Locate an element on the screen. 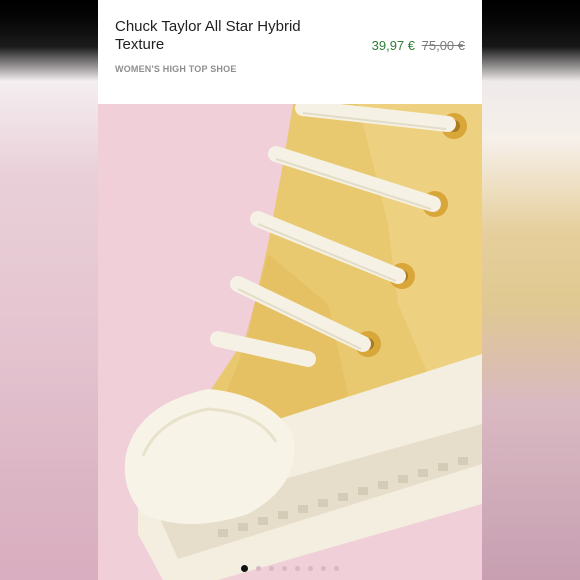 The width and height of the screenshot is (580, 580). original-price: 75,00 € is located at coordinates (443, 45).